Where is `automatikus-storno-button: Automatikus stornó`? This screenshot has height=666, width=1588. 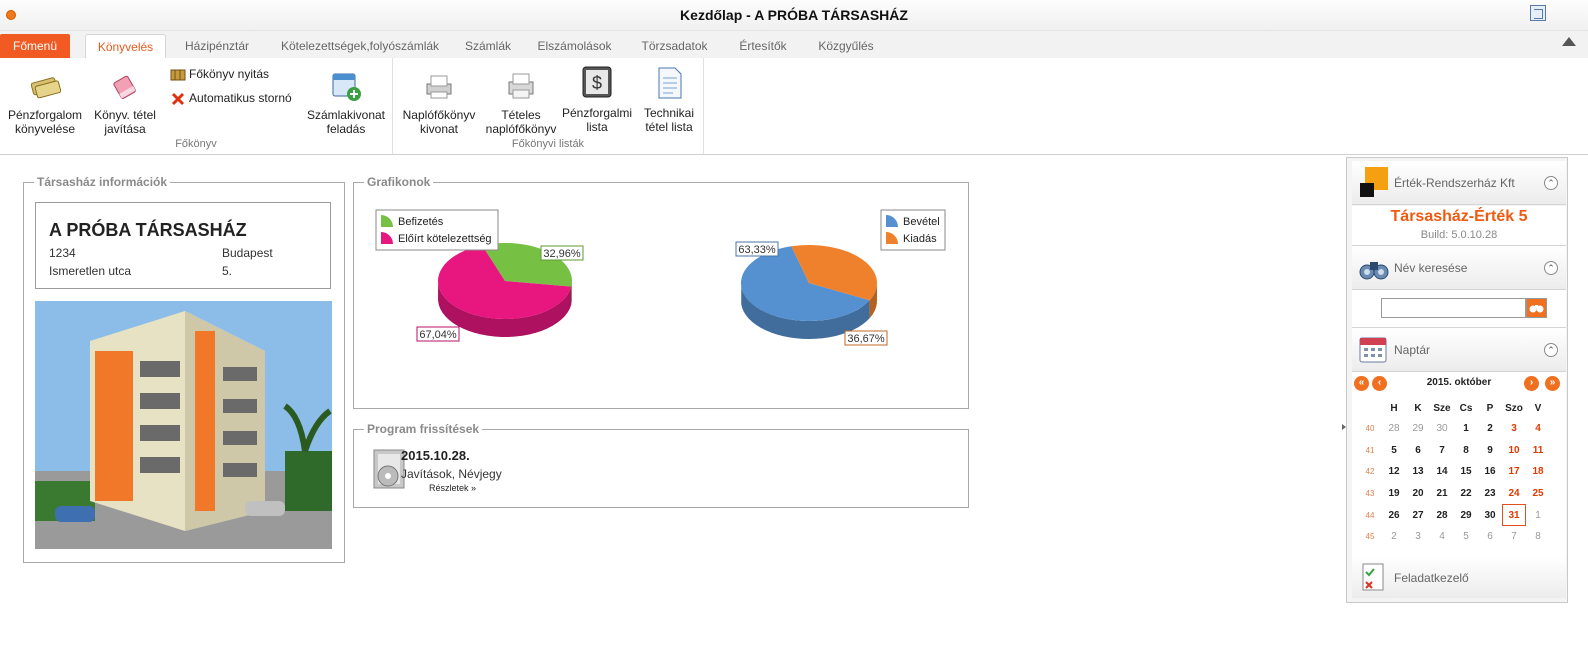
automatikus-storno-button: Automatikus stornó is located at coordinates (231, 98).